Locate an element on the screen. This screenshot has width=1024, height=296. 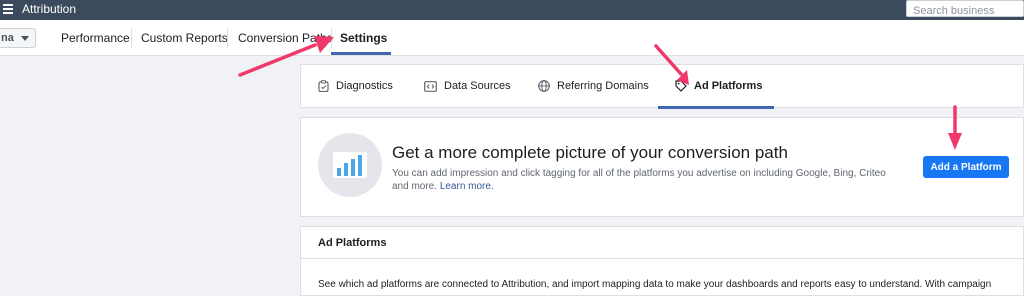
tab-label: Ad Platforms is located at coordinates (728, 86).